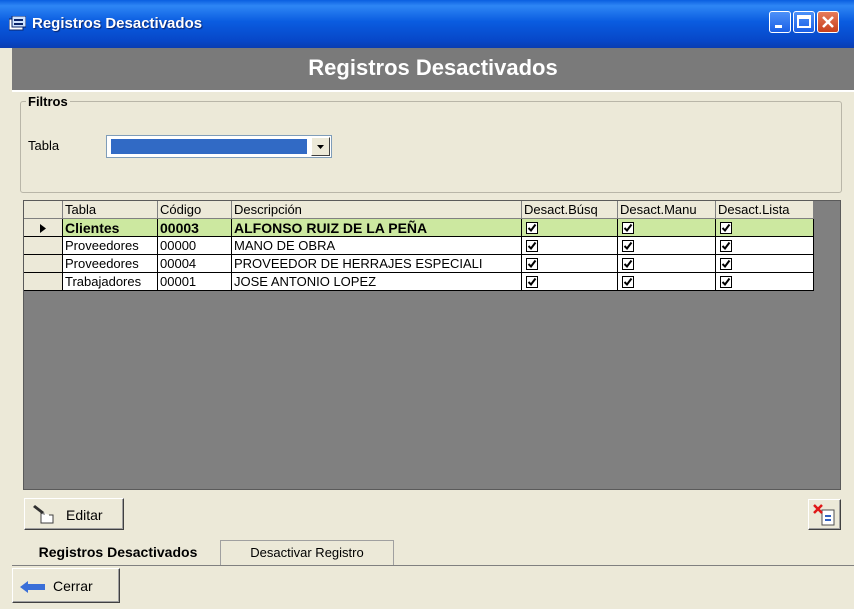 This screenshot has width=854, height=609. Describe the element at coordinates (110, 210) in the screenshot. I see `column-header-tabla: Tabla` at that location.